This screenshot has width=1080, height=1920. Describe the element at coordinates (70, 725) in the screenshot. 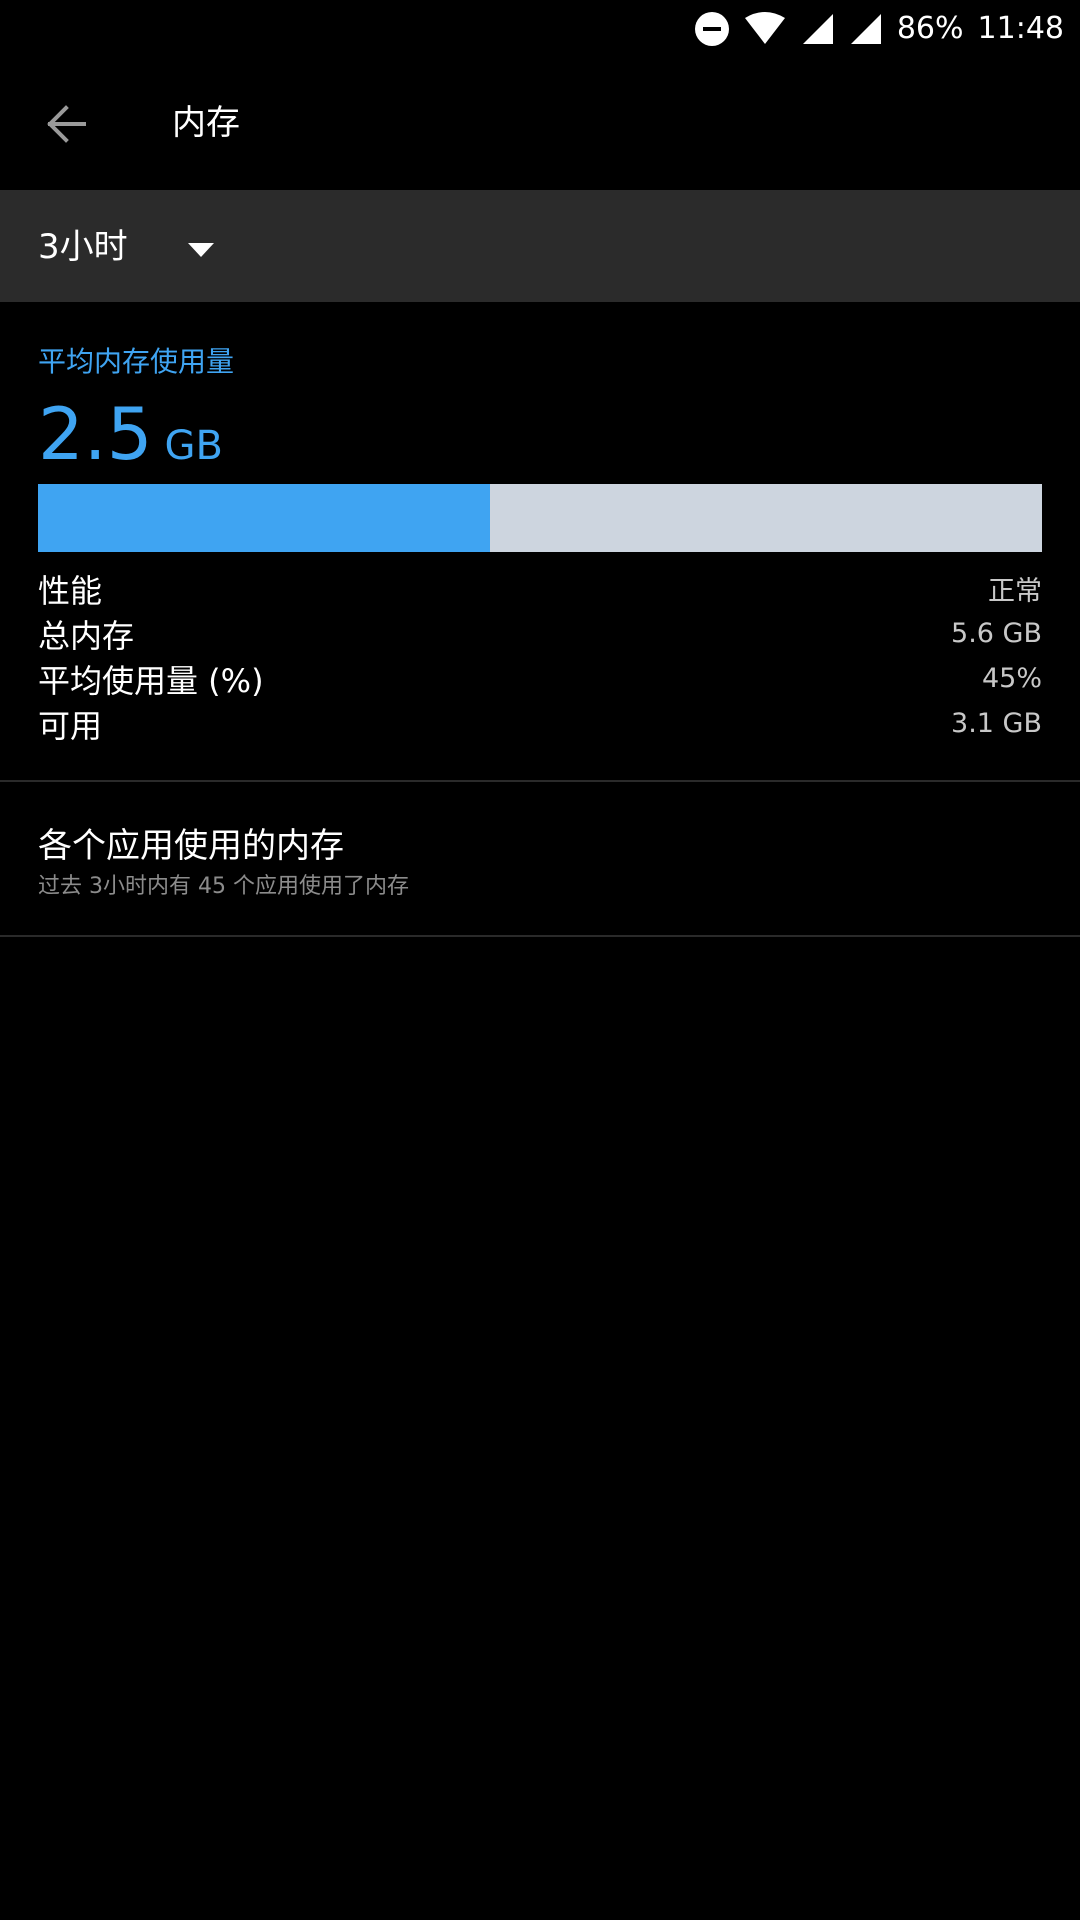

I see `stat-label: 可用` at that location.